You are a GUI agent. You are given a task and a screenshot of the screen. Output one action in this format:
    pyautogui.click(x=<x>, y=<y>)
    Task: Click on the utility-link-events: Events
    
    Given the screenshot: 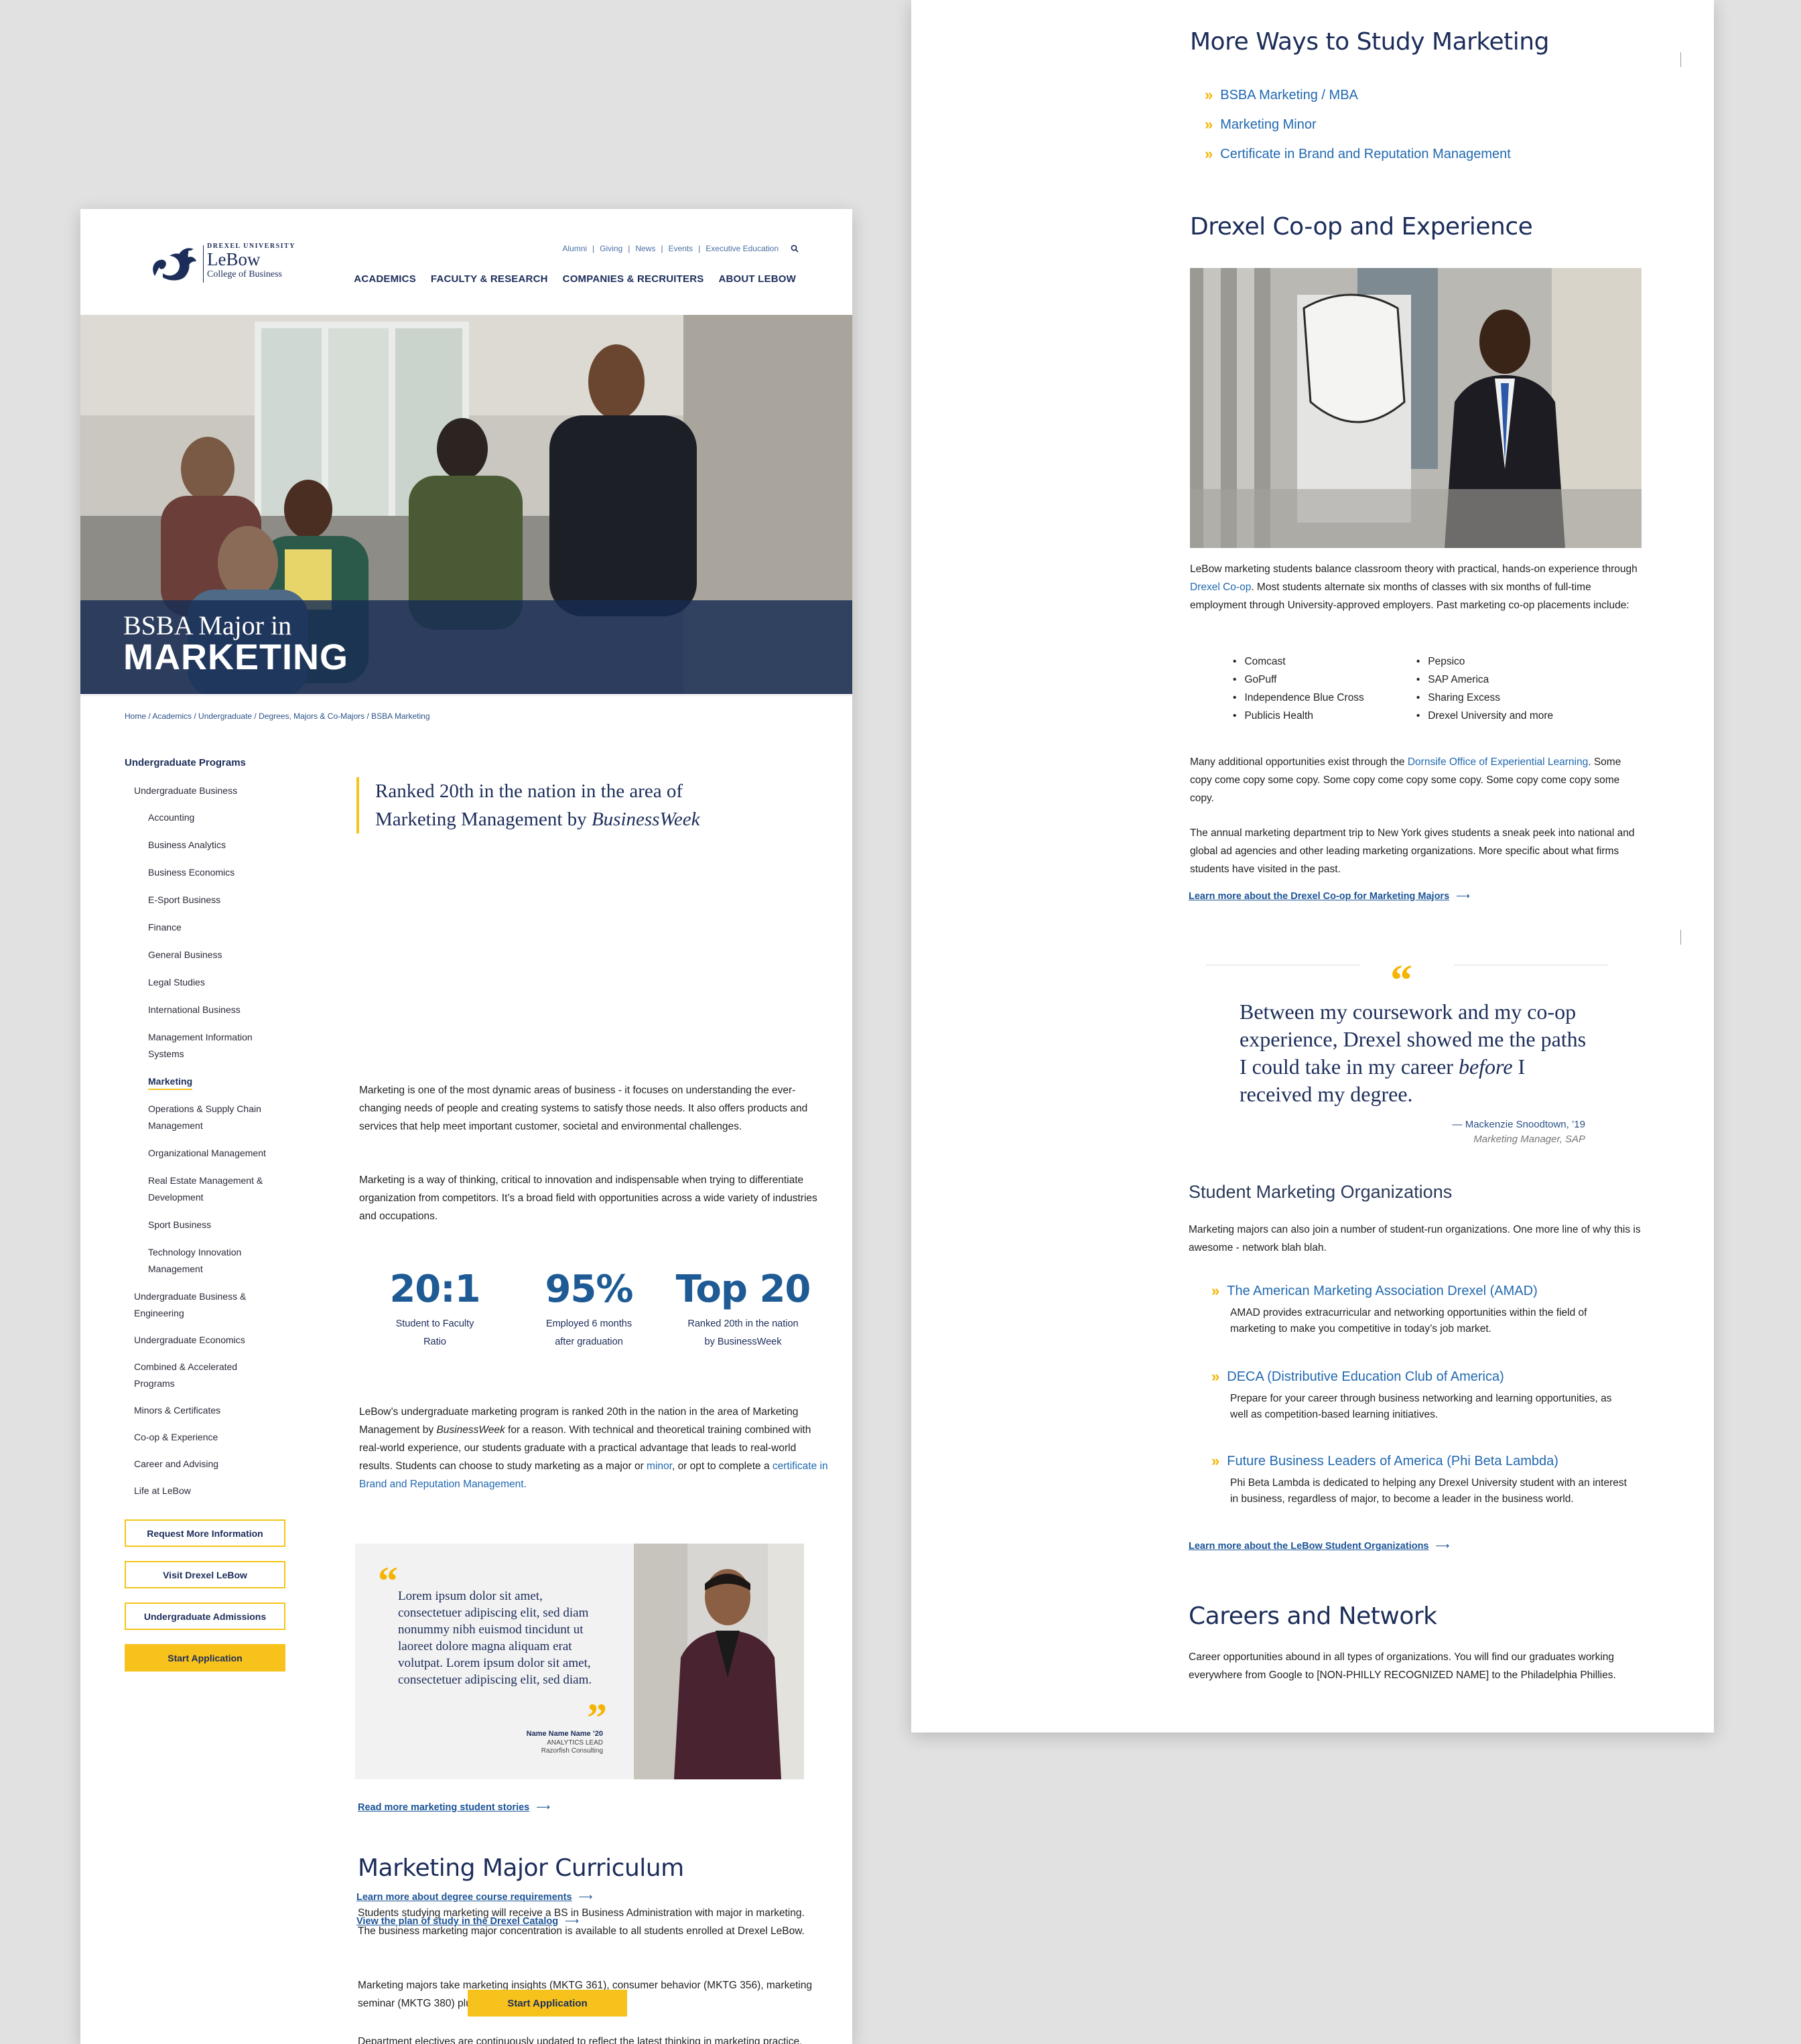 What is the action you would take?
    pyautogui.click(x=680, y=248)
    